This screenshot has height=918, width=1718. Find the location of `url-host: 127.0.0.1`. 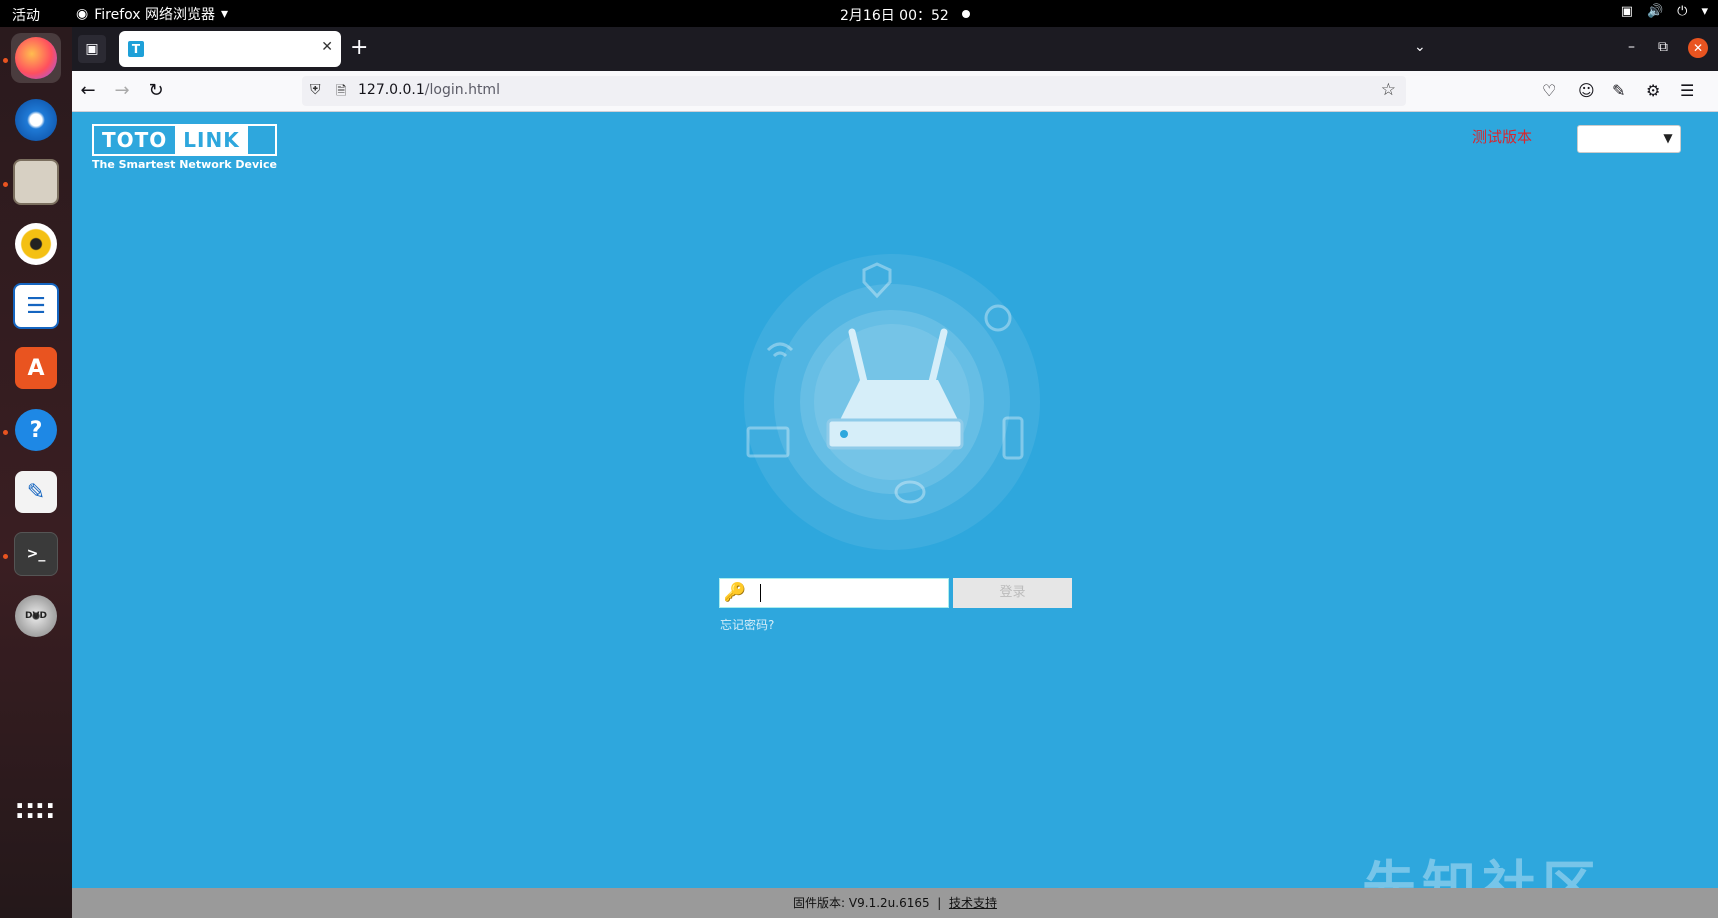

url-host: 127.0.0.1 is located at coordinates (391, 90).